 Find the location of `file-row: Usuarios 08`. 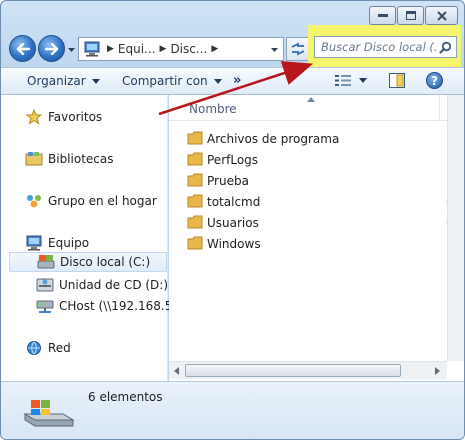

file-row: Usuarios 08 is located at coordinates (316, 222).